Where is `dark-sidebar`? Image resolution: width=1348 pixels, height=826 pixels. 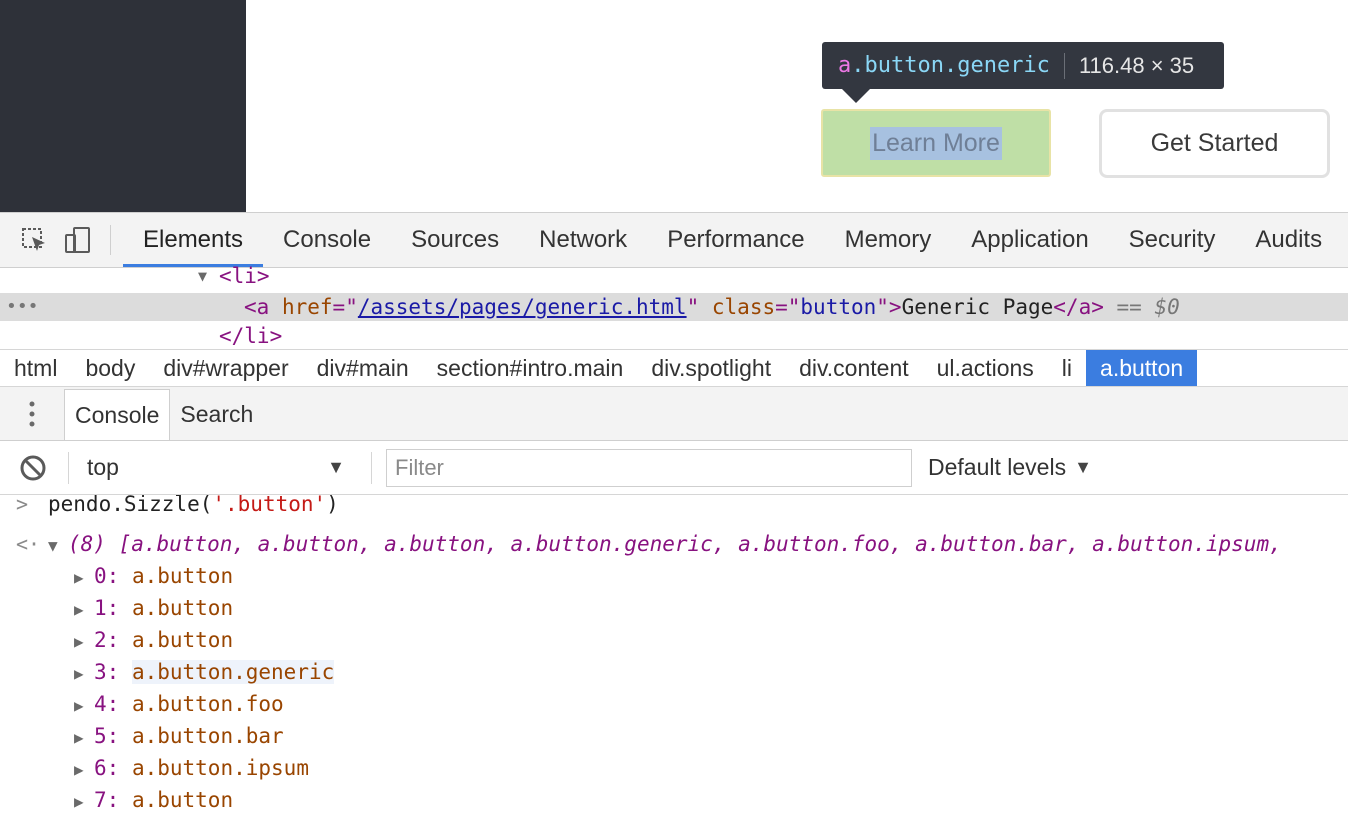
dark-sidebar is located at coordinates (123, 106).